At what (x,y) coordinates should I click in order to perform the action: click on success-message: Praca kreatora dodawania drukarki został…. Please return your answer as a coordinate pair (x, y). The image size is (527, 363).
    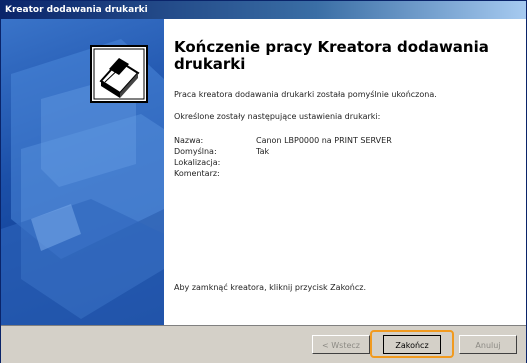
    Looking at the image, I should click on (305, 94).